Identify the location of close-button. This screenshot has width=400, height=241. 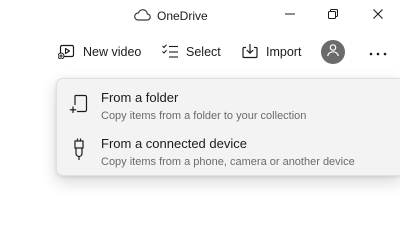
(378, 16).